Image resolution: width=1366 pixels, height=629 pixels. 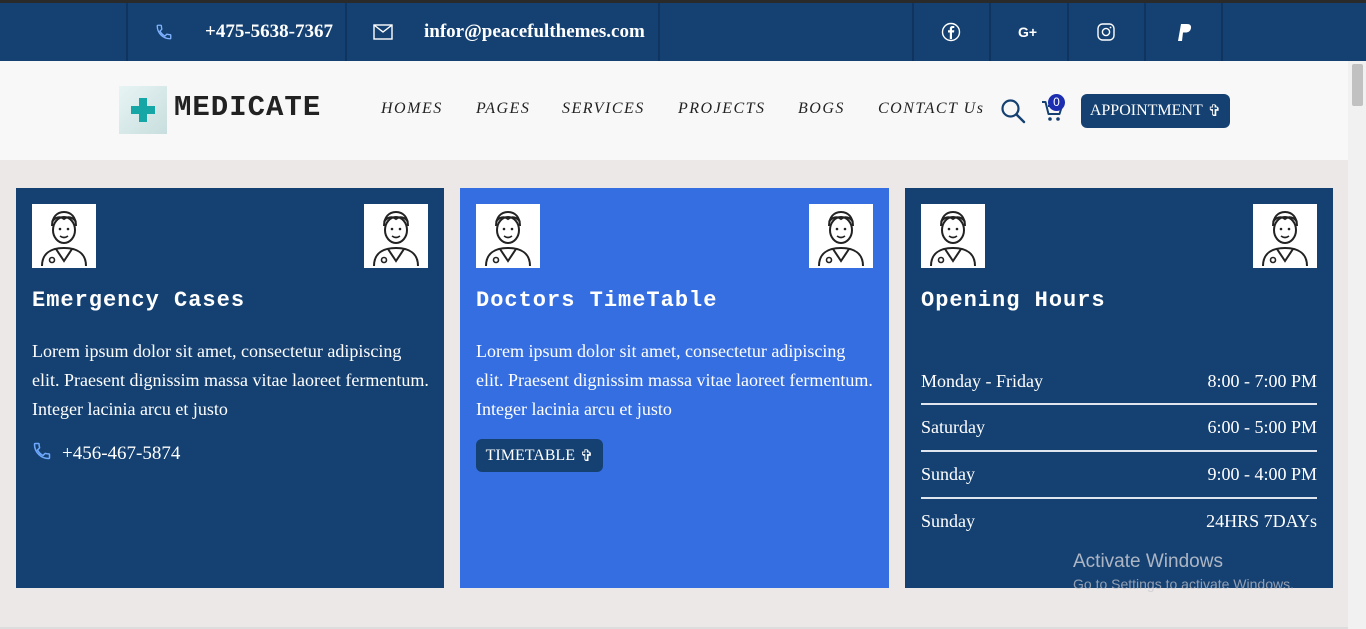 I want to click on search-icon, so click(x=1013, y=111).